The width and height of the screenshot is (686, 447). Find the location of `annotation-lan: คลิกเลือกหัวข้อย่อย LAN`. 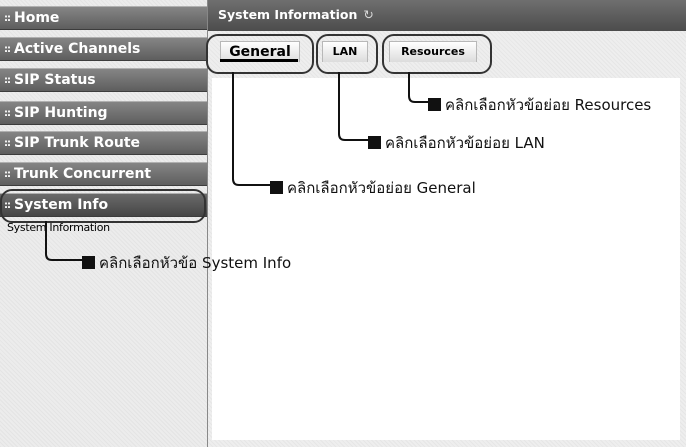

annotation-lan: คลิกเลือกหัวข้อย่อย LAN is located at coordinates (456, 143).